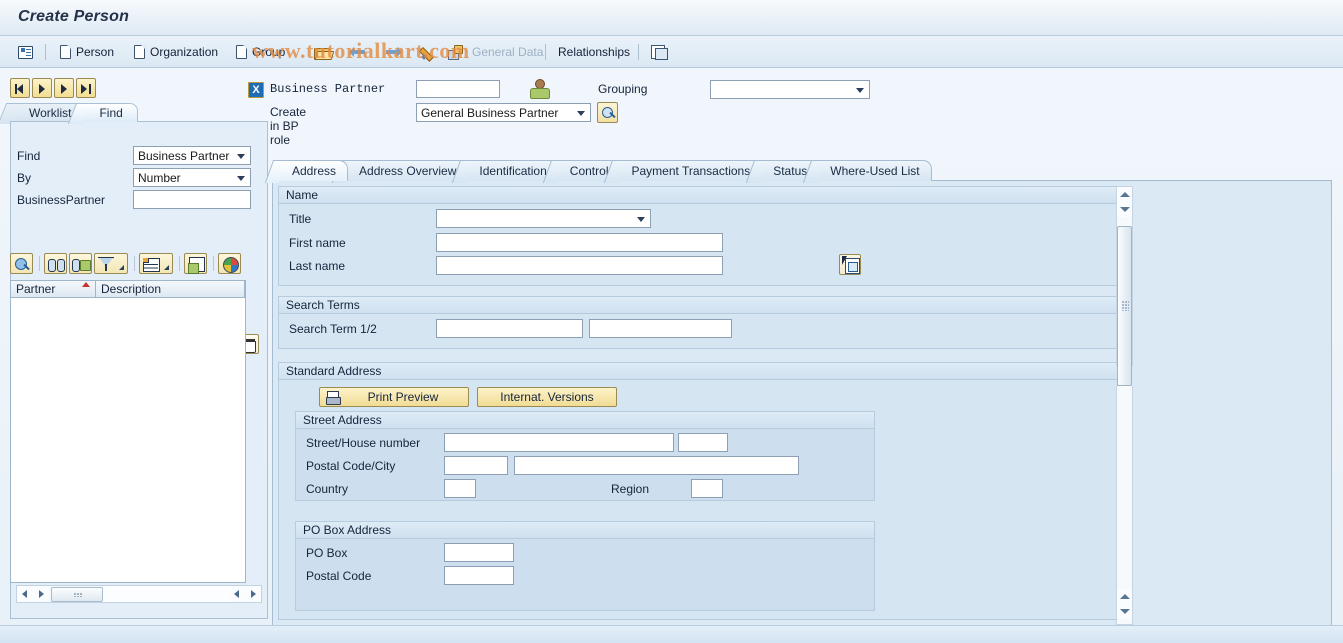 Image resolution: width=1343 pixels, height=643 pixels. I want to click on group-button: Group, so click(260, 52).